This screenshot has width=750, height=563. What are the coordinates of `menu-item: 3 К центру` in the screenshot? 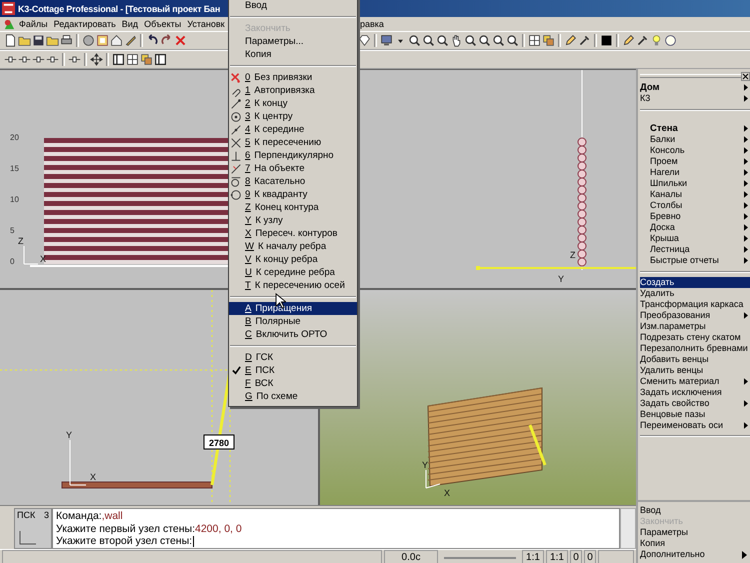 It's located at (293, 116).